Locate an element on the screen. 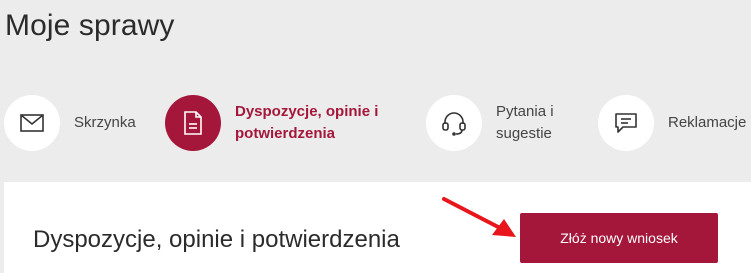  chat-bubble-icon is located at coordinates (626, 123).